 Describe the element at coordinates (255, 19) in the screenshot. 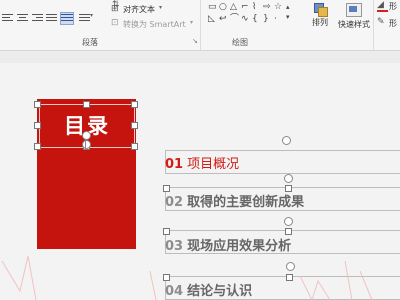

I see `brace-left-shape-icon: {` at that location.